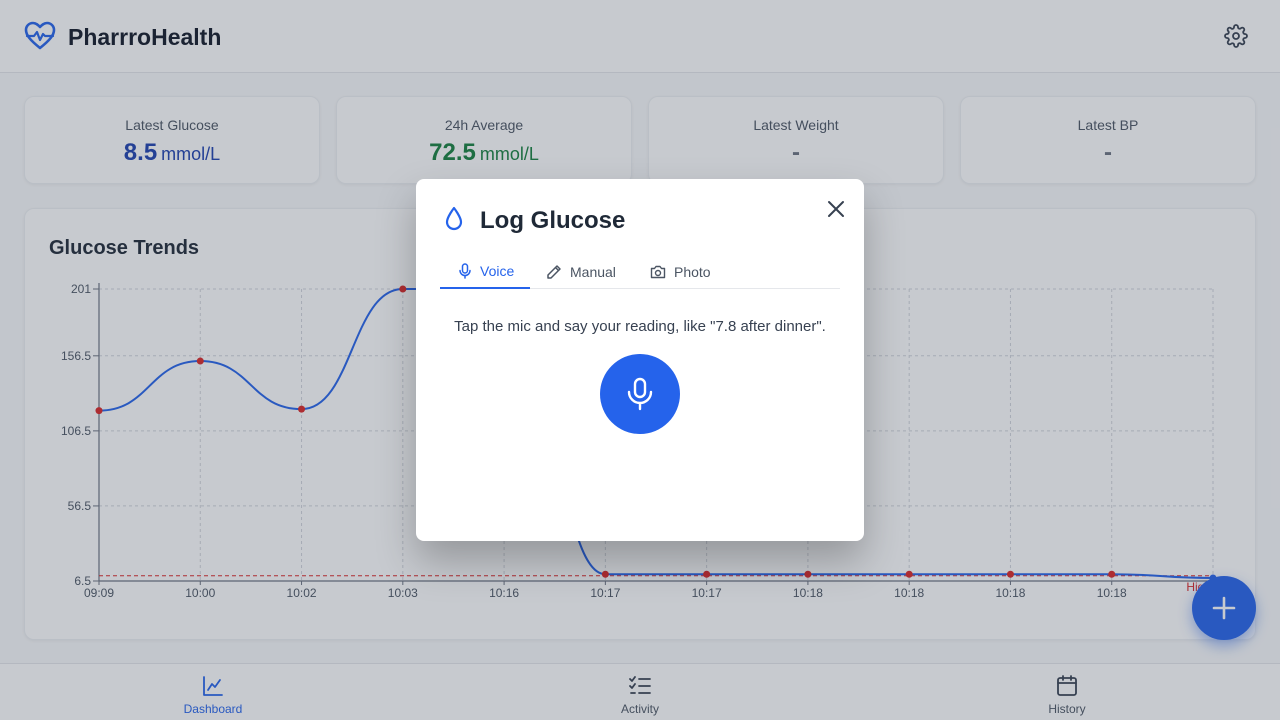 The width and height of the screenshot is (1280, 720). I want to click on tab-photo: Photo, so click(680, 272).